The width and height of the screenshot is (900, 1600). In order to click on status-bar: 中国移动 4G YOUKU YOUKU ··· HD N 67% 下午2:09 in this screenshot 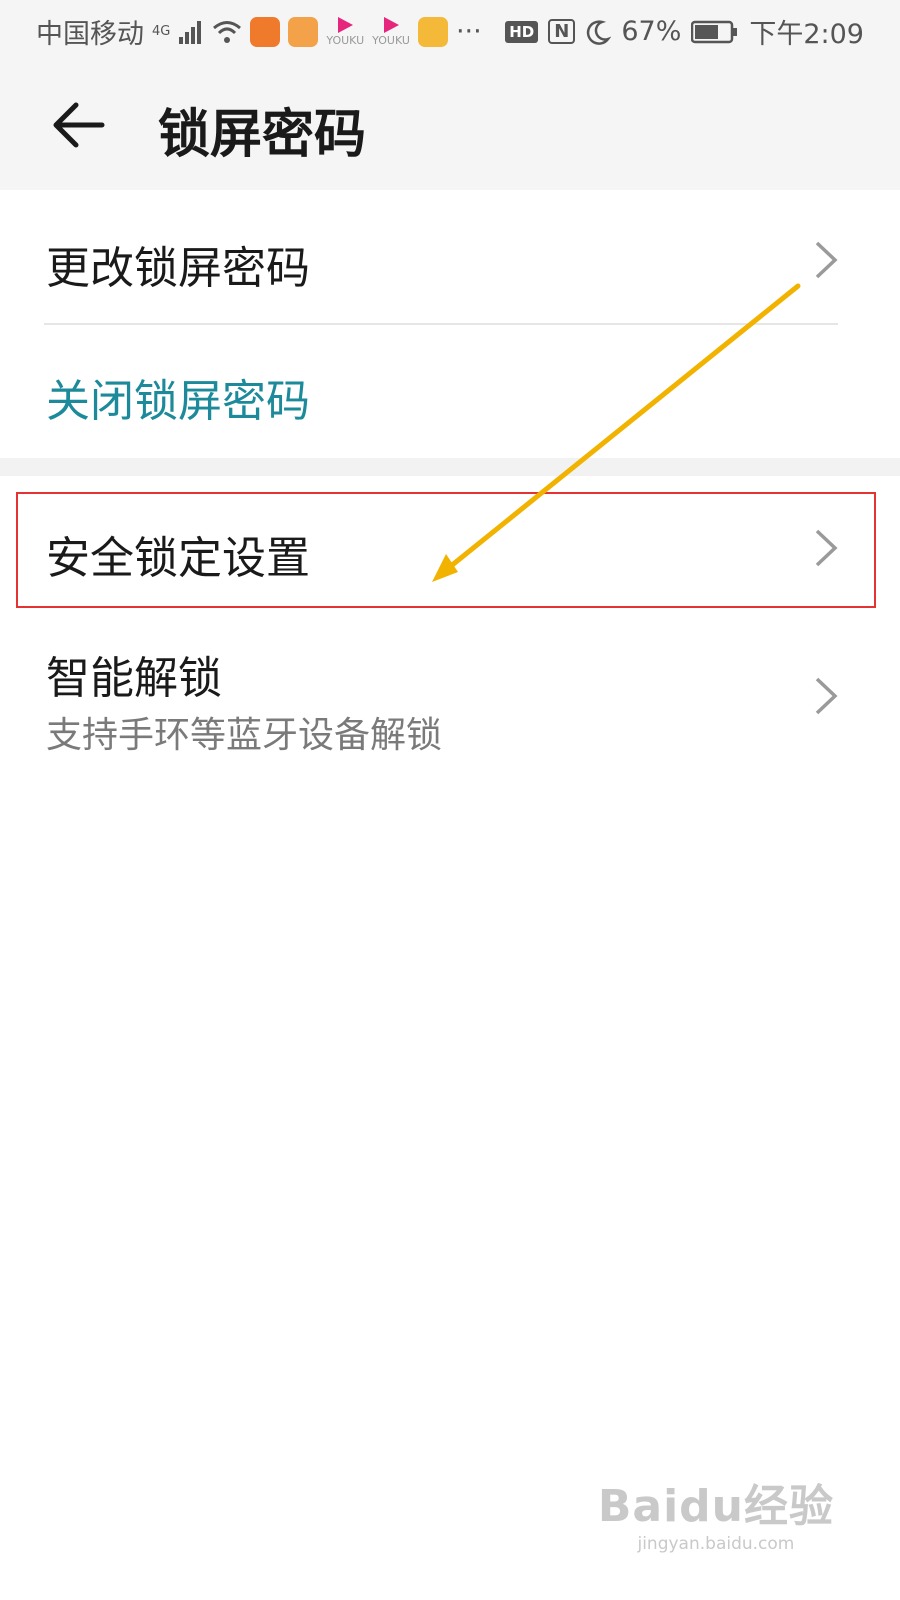, I will do `click(450, 31)`.